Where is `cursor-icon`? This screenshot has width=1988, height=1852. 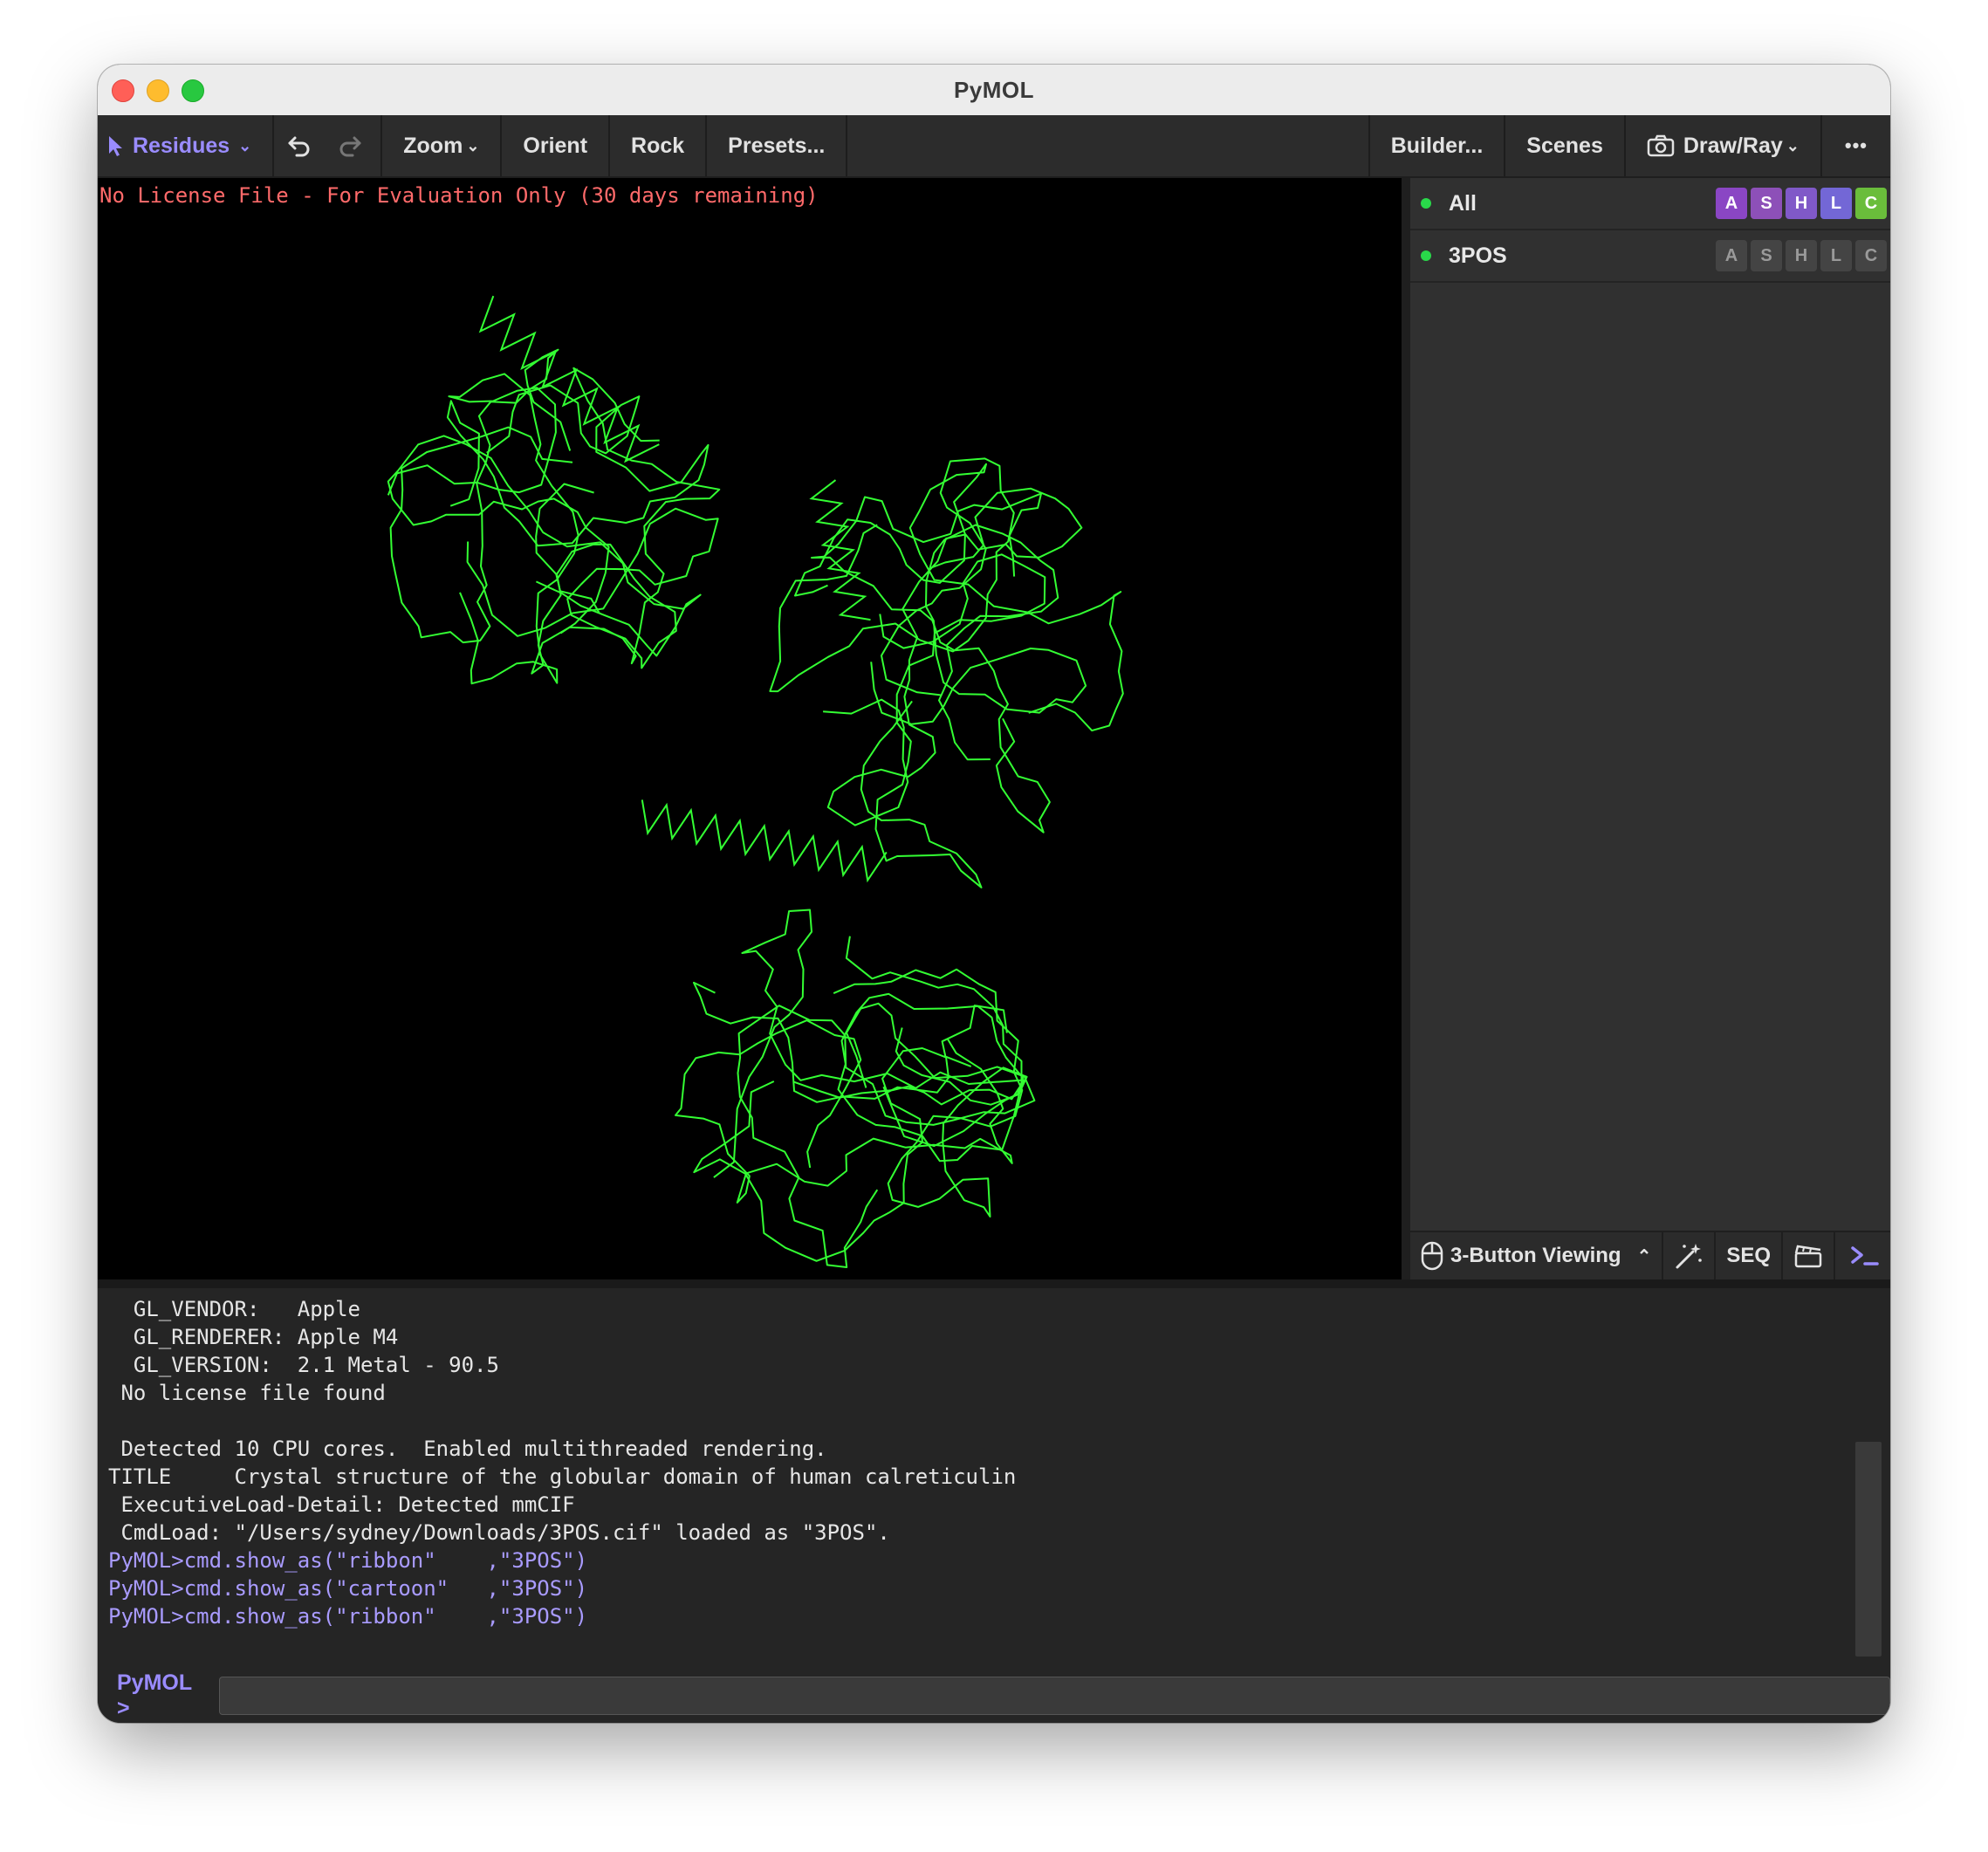
cursor-icon is located at coordinates (115, 146).